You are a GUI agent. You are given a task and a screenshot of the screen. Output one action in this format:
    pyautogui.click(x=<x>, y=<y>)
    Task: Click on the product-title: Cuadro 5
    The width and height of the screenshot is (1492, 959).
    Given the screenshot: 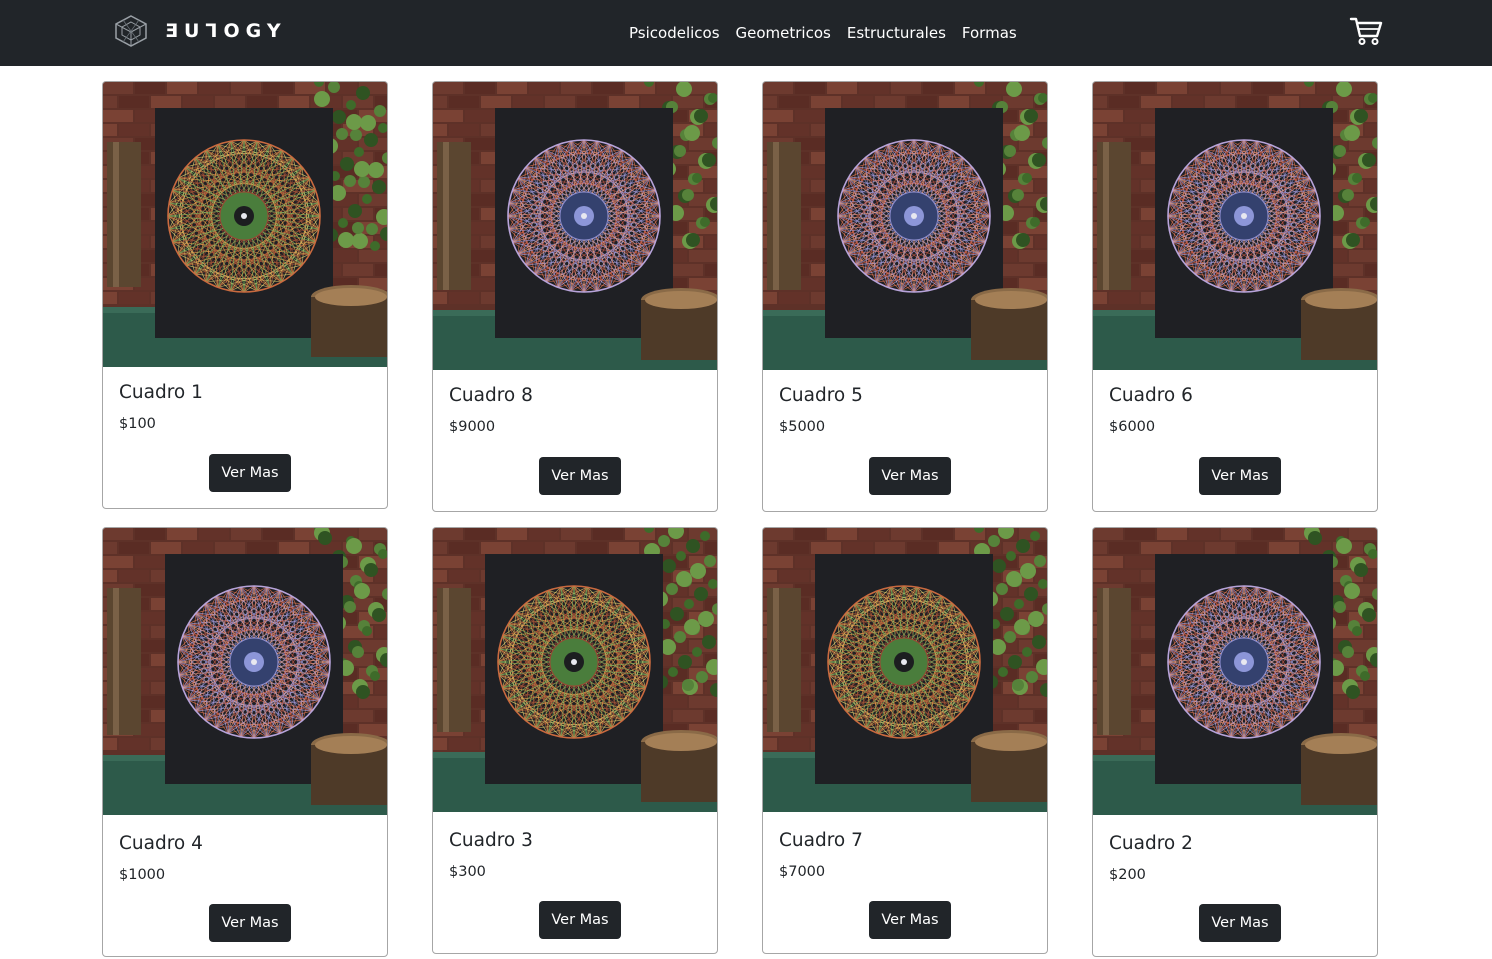 What is the action you would take?
    pyautogui.click(x=821, y=395)
    